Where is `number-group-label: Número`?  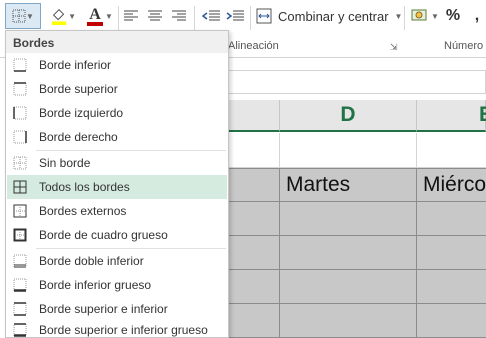 number-group-label: Número is located at coordinates (464, 46).